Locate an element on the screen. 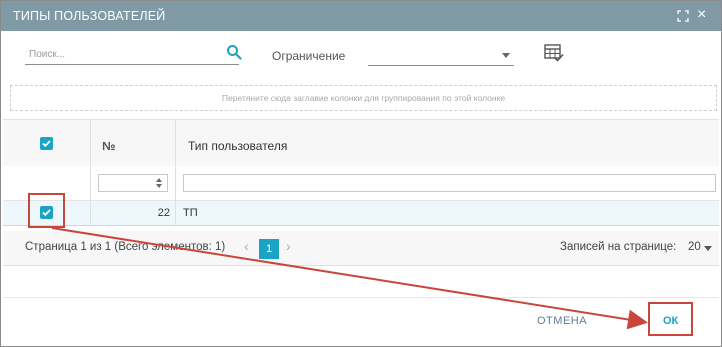 This screenshot has height=347, width=722. page-size-label: Записей на странице: is located at coordinates (618, 247).